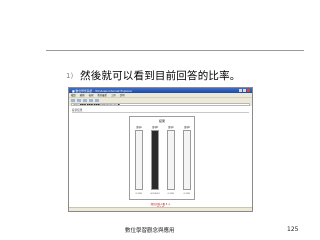 This screenshot has height=240, width=320. Describe the element at coordinates (102, 95) in the screenshot. I see `menu-item-favorites: 我的最愛` at that location.